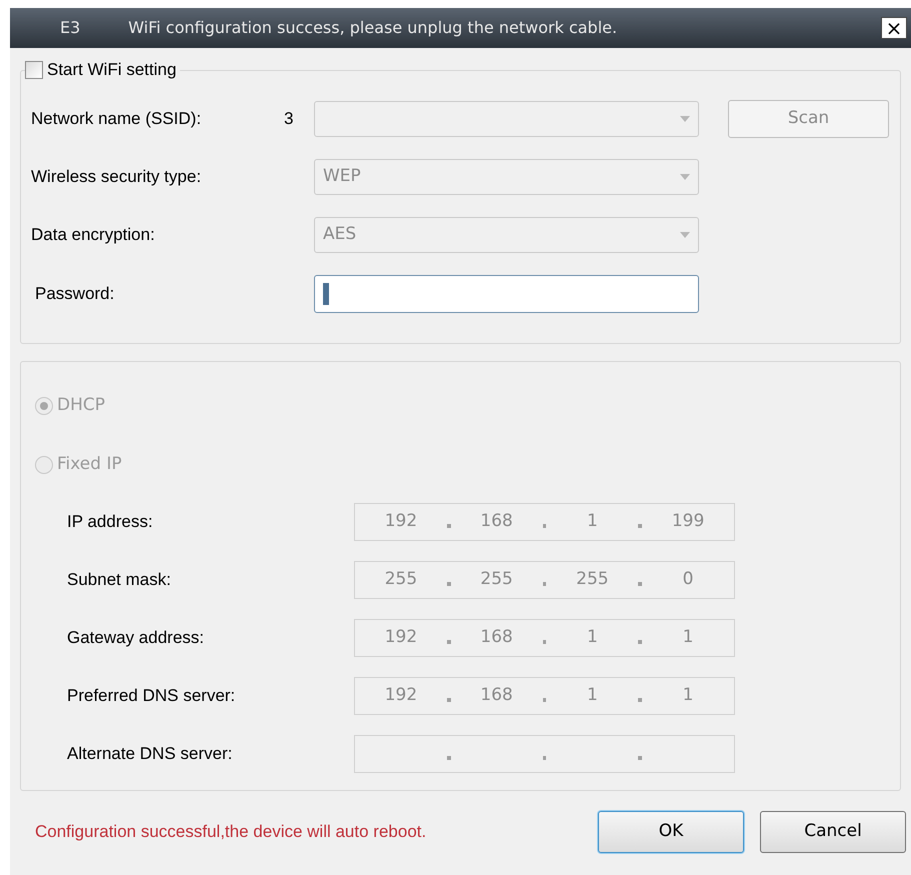 This screenshot has height=875, width=911. What do you see at coordinates (75, 294) in the screenshot?
I see `field-label: Password:` at bounding box center [75, 294].